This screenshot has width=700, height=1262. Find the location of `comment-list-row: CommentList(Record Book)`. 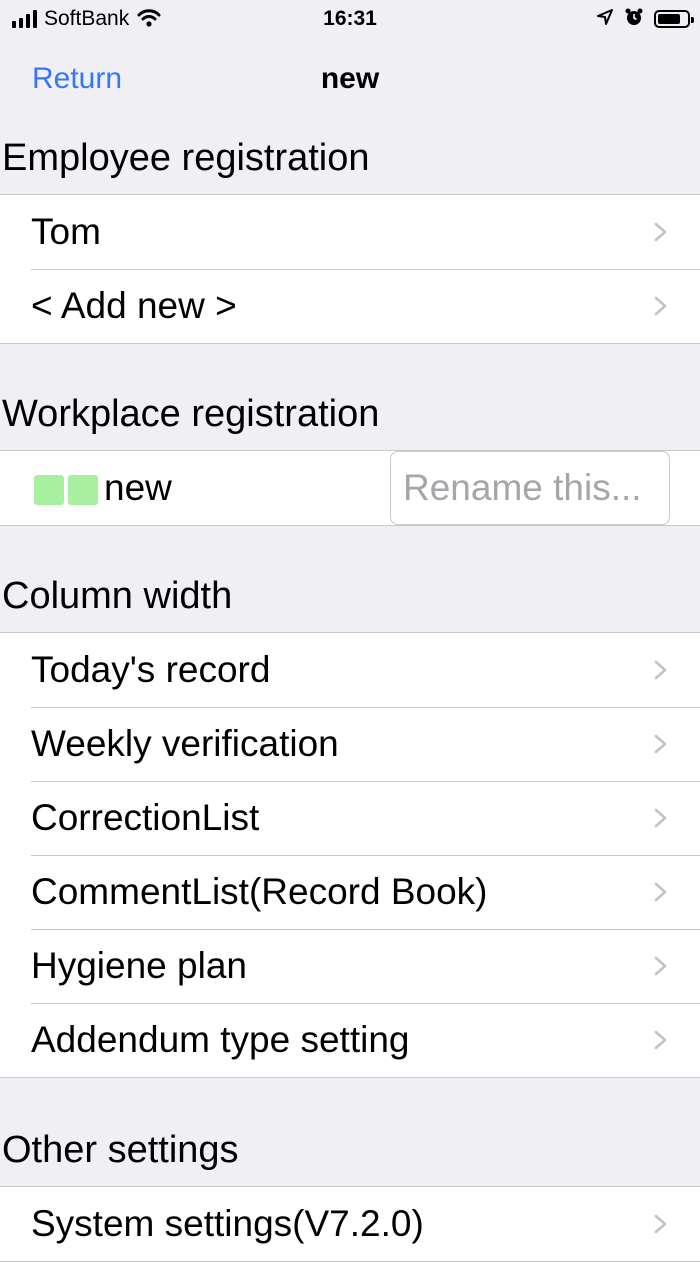

comment-list-row: CommentList(Record Book) is located at coordinates (350, 892).